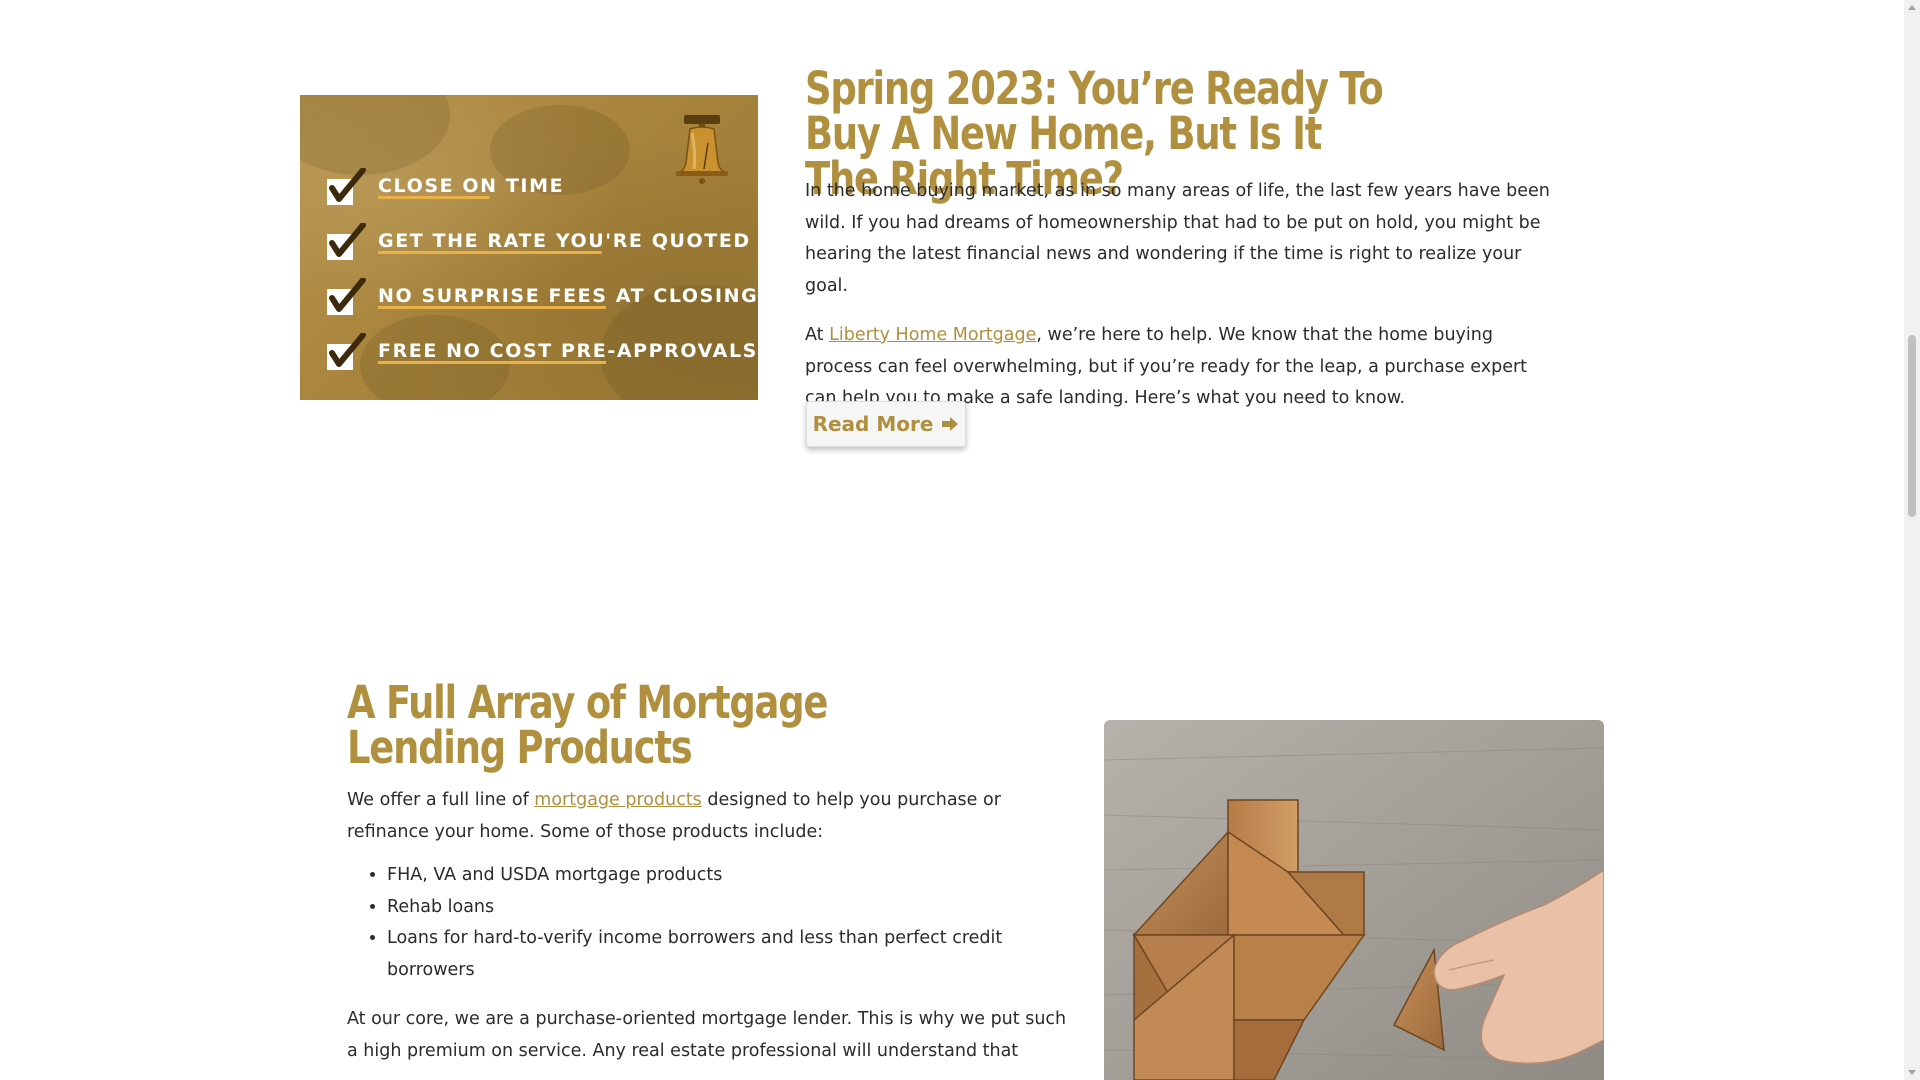 The image size is (1920, 1080). What do you see at coordinates (728, 908) in the screenshot?
I see `list-item: Rehab loans` at bounding box center [728, 908].